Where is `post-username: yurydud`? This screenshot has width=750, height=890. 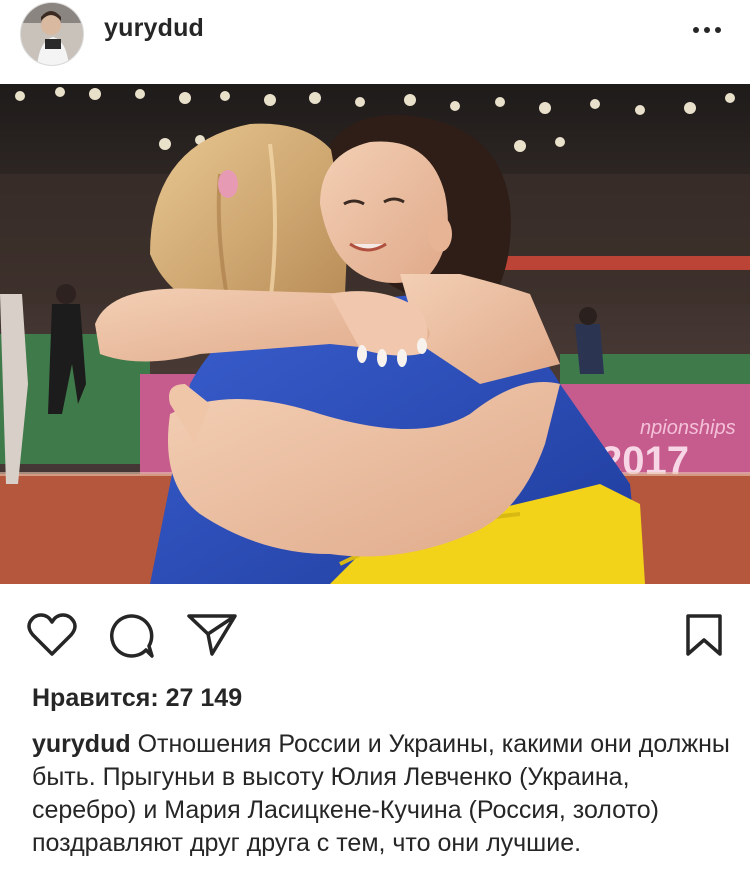 post-username: yurydud is located at coordinates (154, 28).